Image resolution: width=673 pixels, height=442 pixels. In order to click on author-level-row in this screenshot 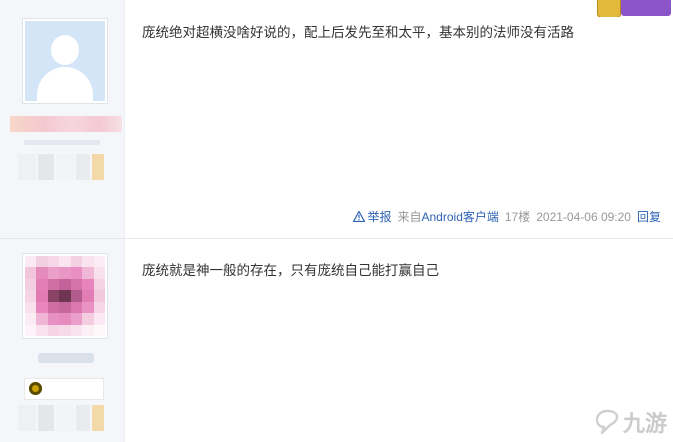, I will do `click(64, 389)`.